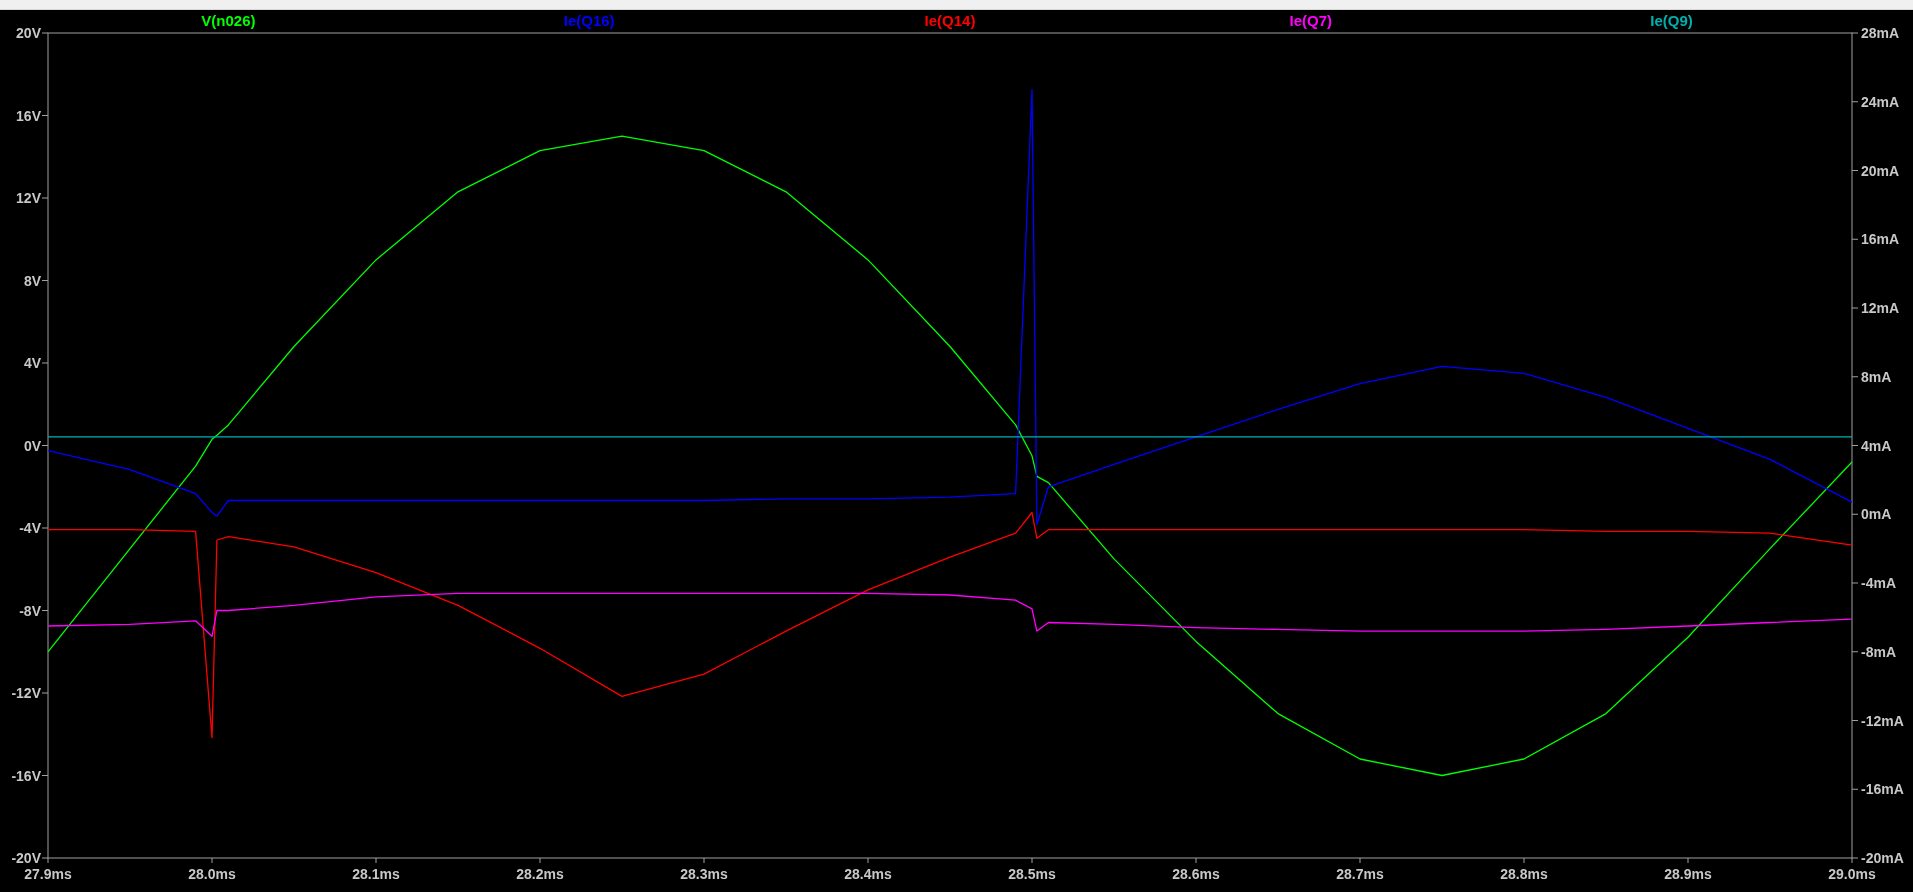  I want to click on axis-tick-label: 28.5ms, so click(1032, 874).